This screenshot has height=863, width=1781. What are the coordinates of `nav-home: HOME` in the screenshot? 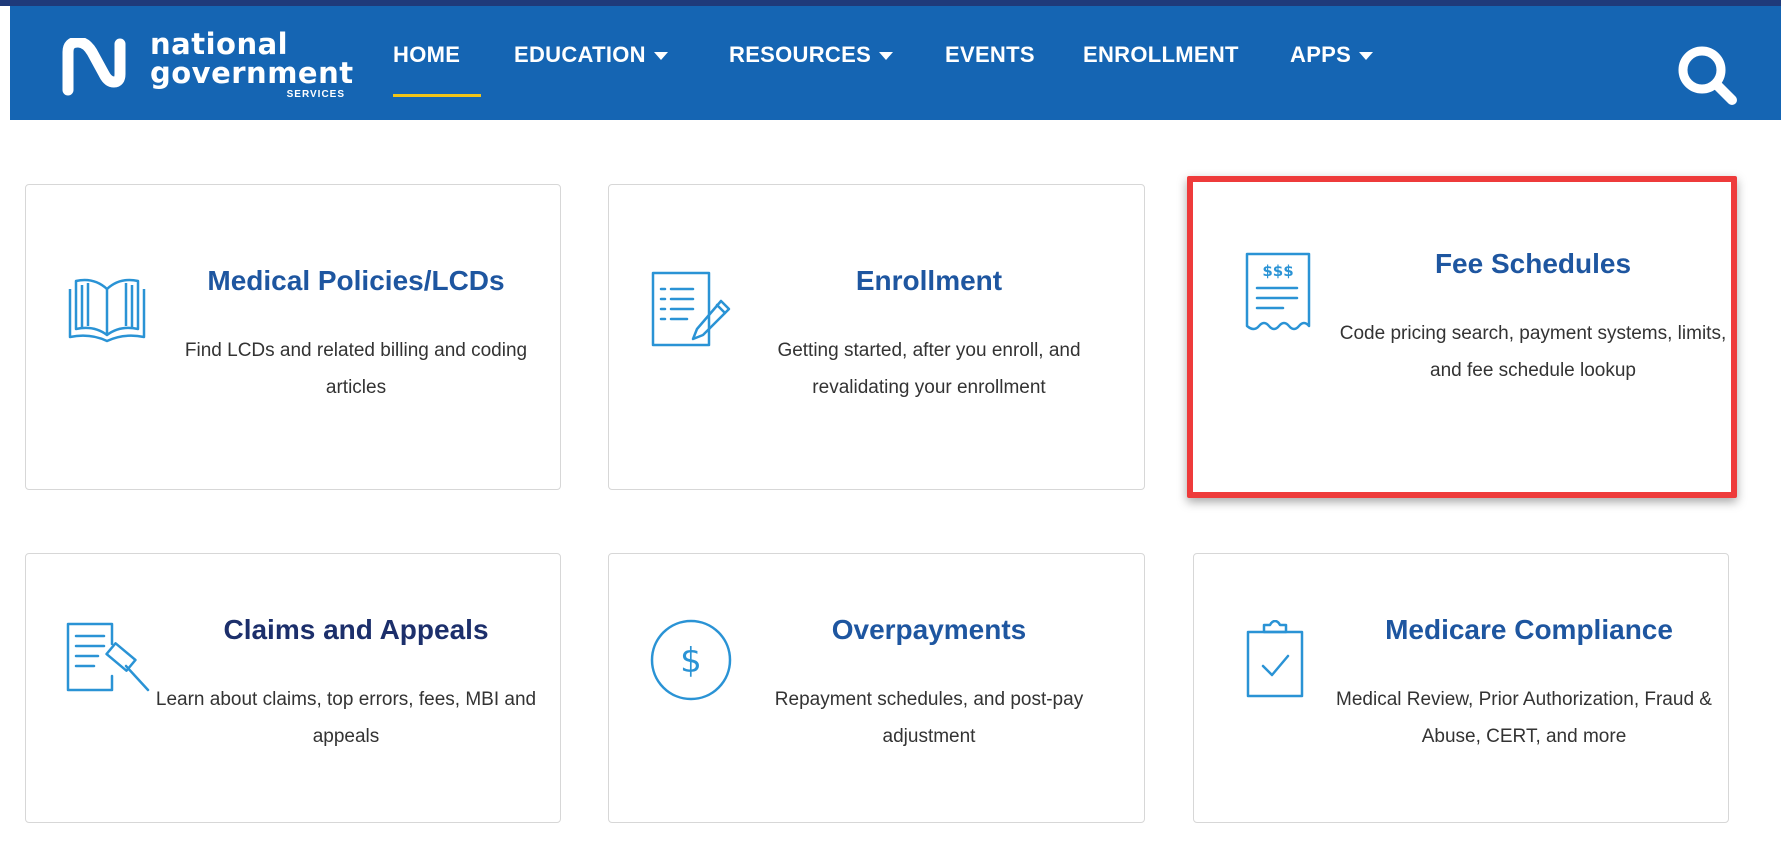 It's located at (426, 55).